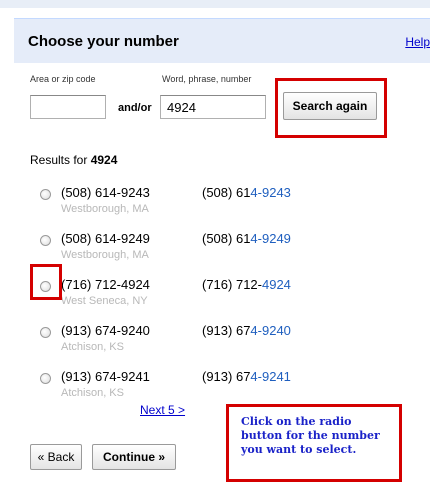 This screenshot has height=482, width=430. I want to click on area-code-label: Area or zip code, so click(63, 79).